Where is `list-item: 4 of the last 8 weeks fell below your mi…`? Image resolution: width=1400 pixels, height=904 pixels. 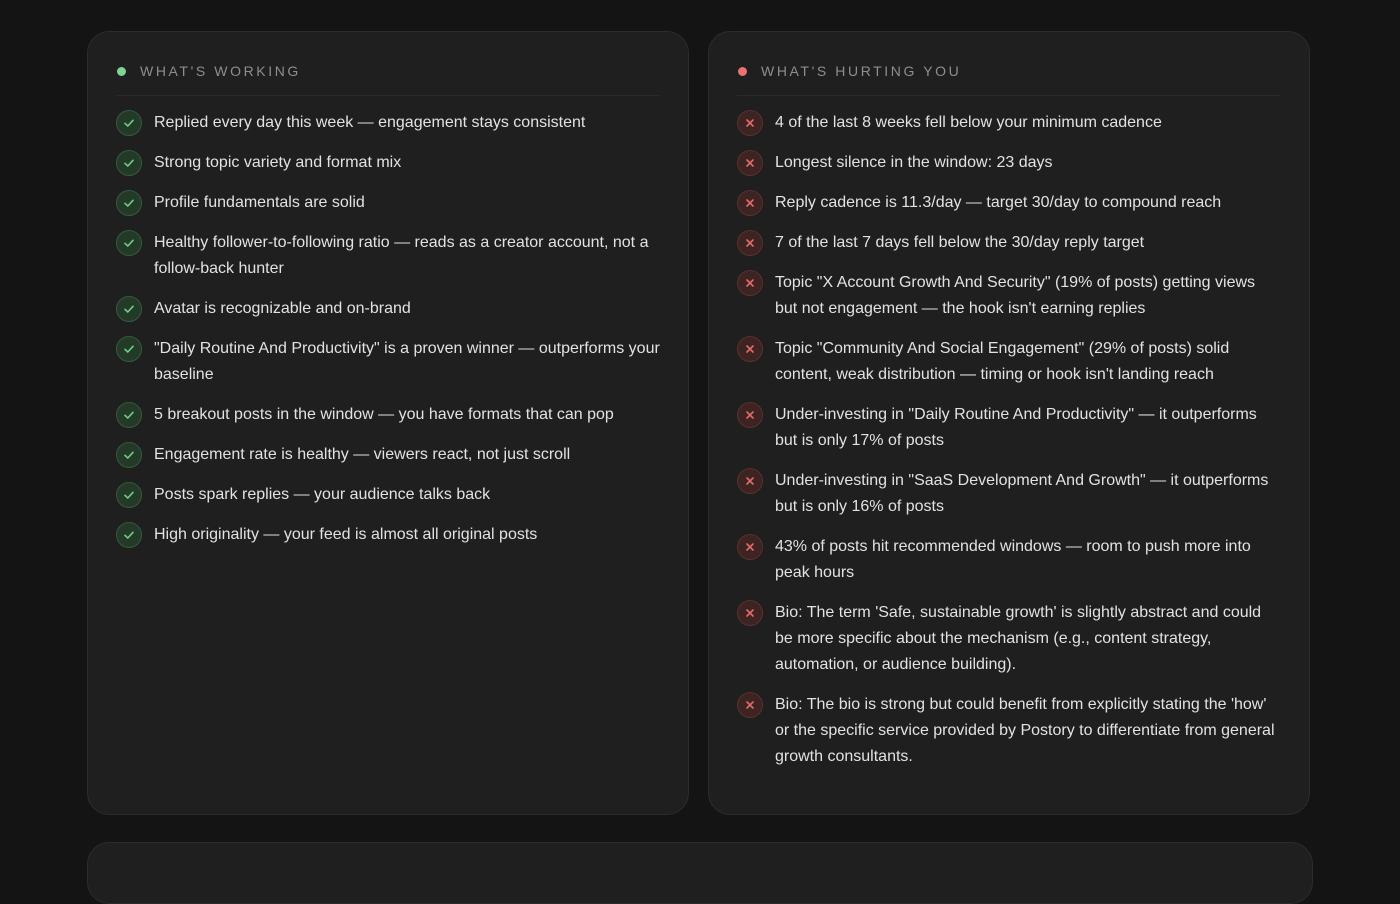
list-item: 4 of the last 8 weeks fell below your mi… is located at coordinates (1009, 123).